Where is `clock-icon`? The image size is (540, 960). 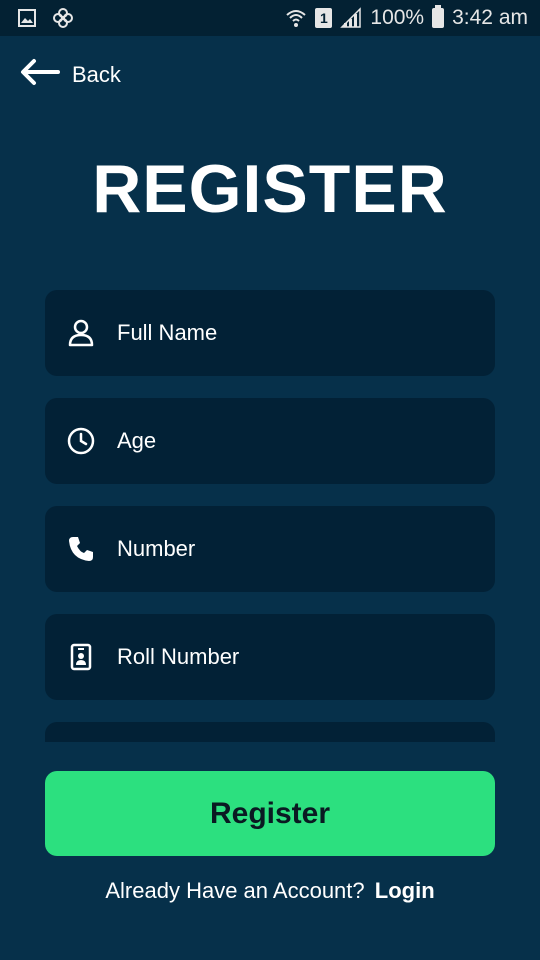 clock-icon is located at coordinates (81, 441).